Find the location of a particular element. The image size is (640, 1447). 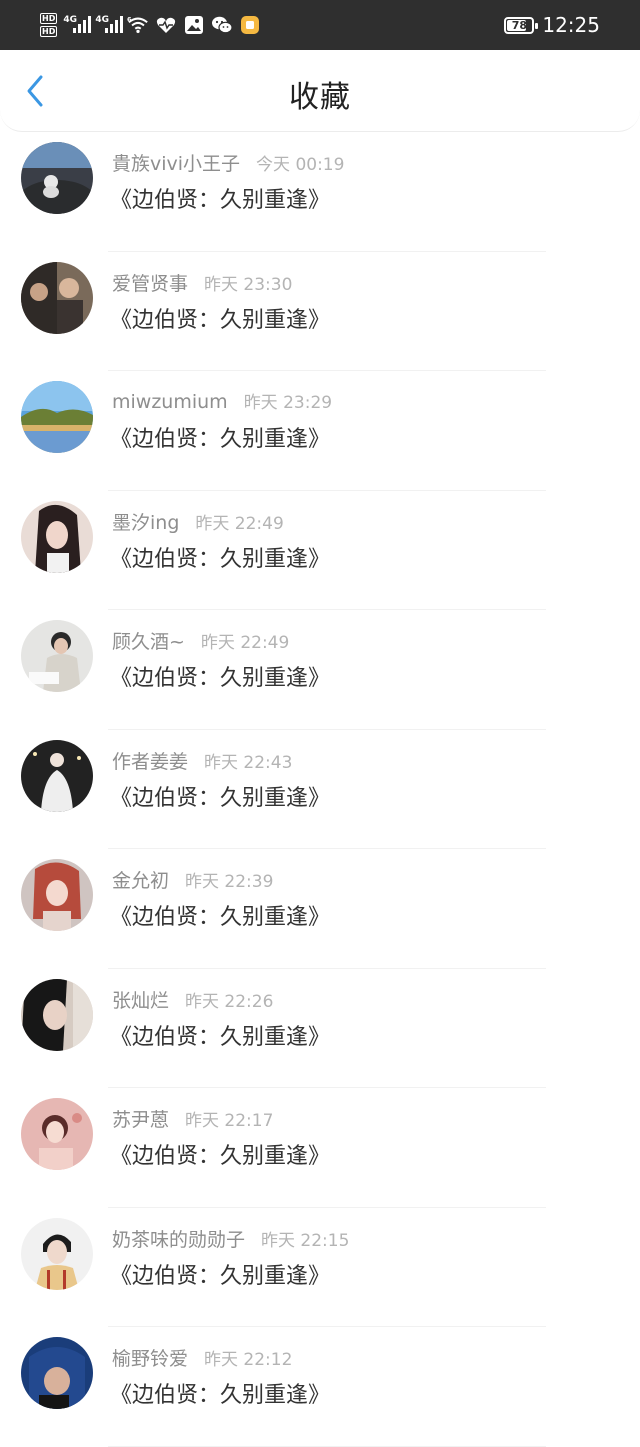

list-item: 榆野铃爱 昨天 22:12 《边伯贤：久别重逢》 is located at coordinates (320, 1387).